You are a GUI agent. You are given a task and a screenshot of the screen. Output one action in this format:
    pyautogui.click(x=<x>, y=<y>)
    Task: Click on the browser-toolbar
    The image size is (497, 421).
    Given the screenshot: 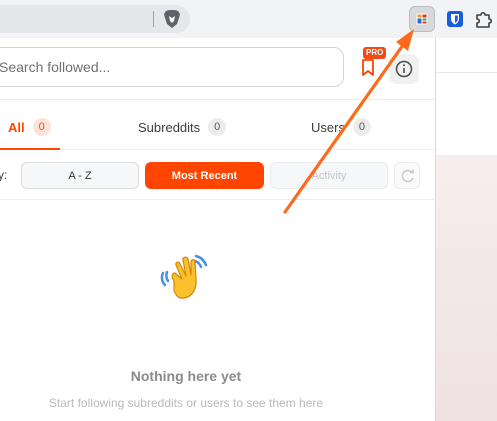 What is the action you would take?
    pyautogui.click(x=248, y=19)
    